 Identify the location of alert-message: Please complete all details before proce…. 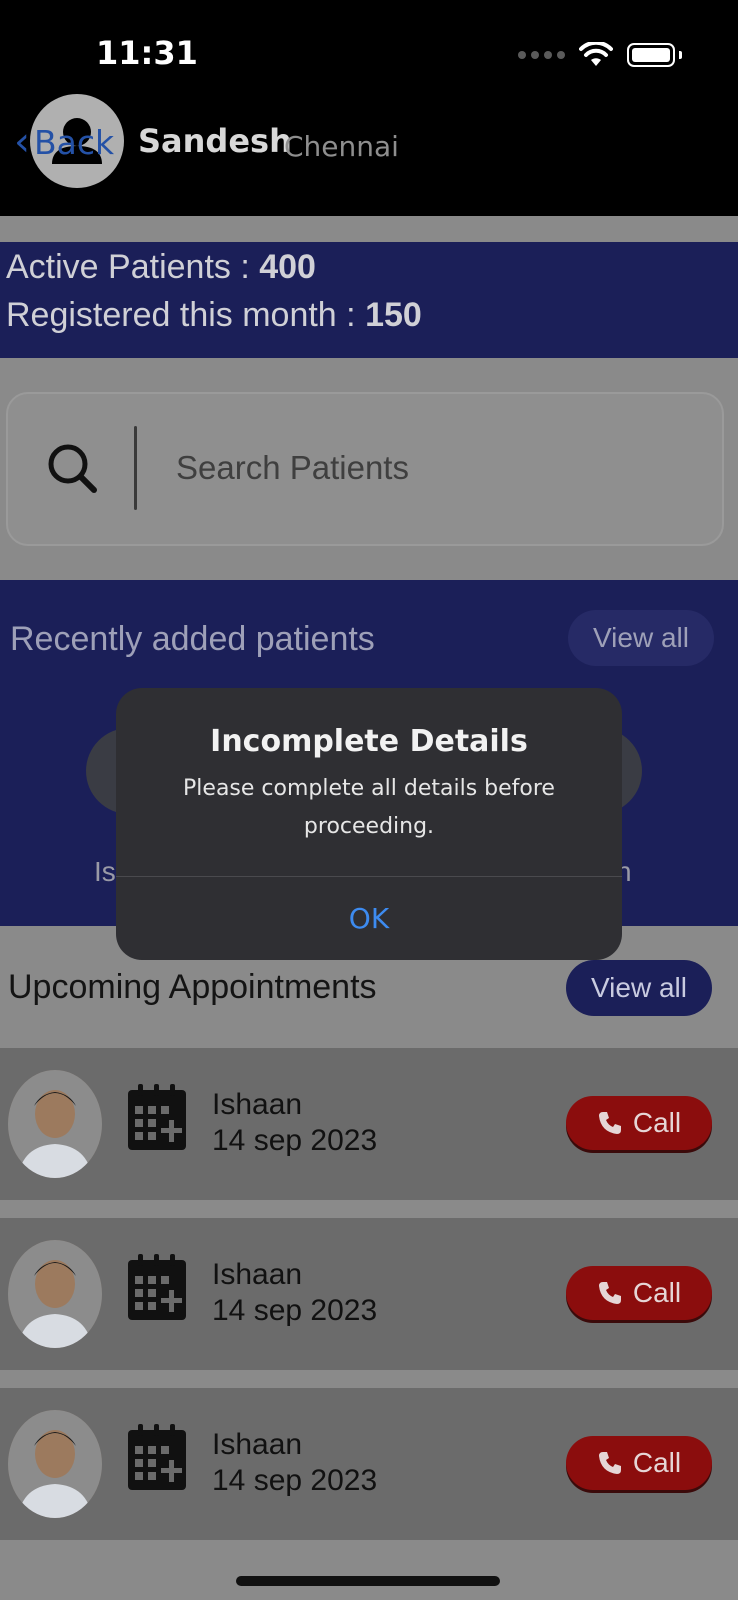
(369, 807).